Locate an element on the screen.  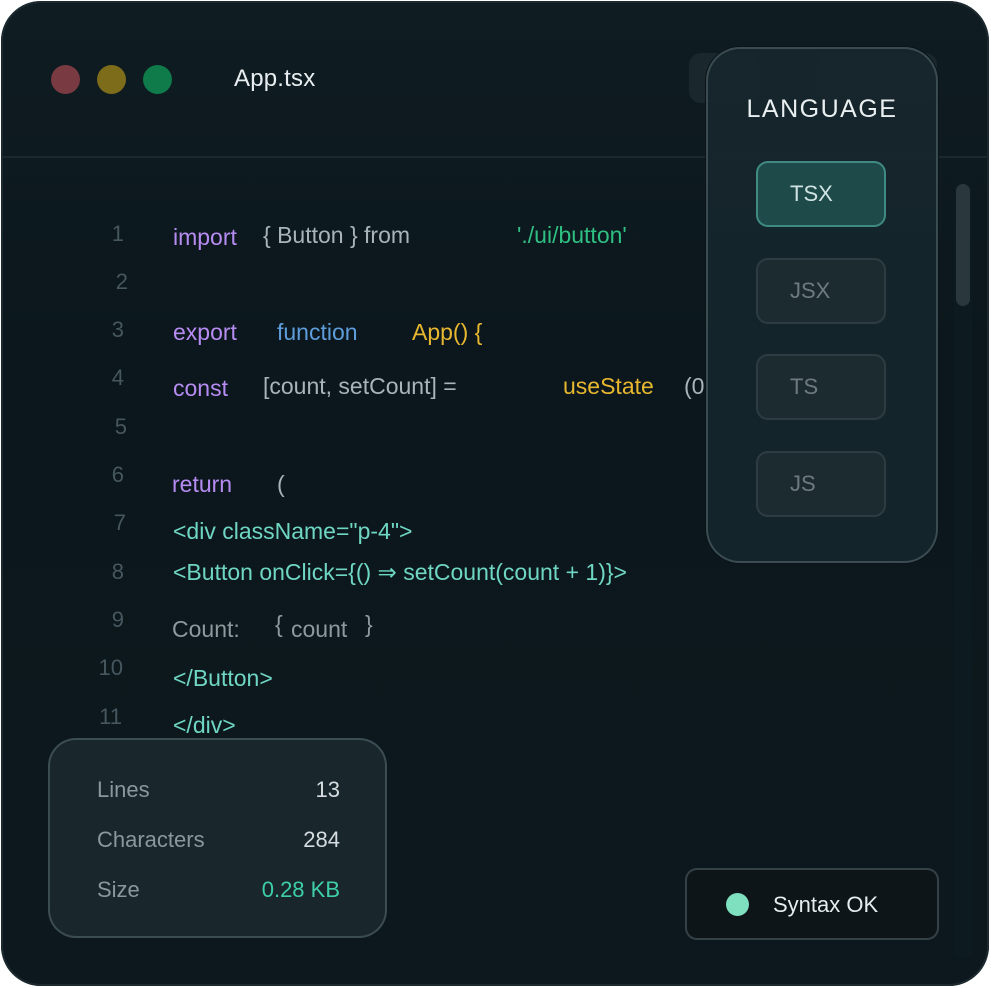
minimize-window-button is located at coordinates (111, 79).